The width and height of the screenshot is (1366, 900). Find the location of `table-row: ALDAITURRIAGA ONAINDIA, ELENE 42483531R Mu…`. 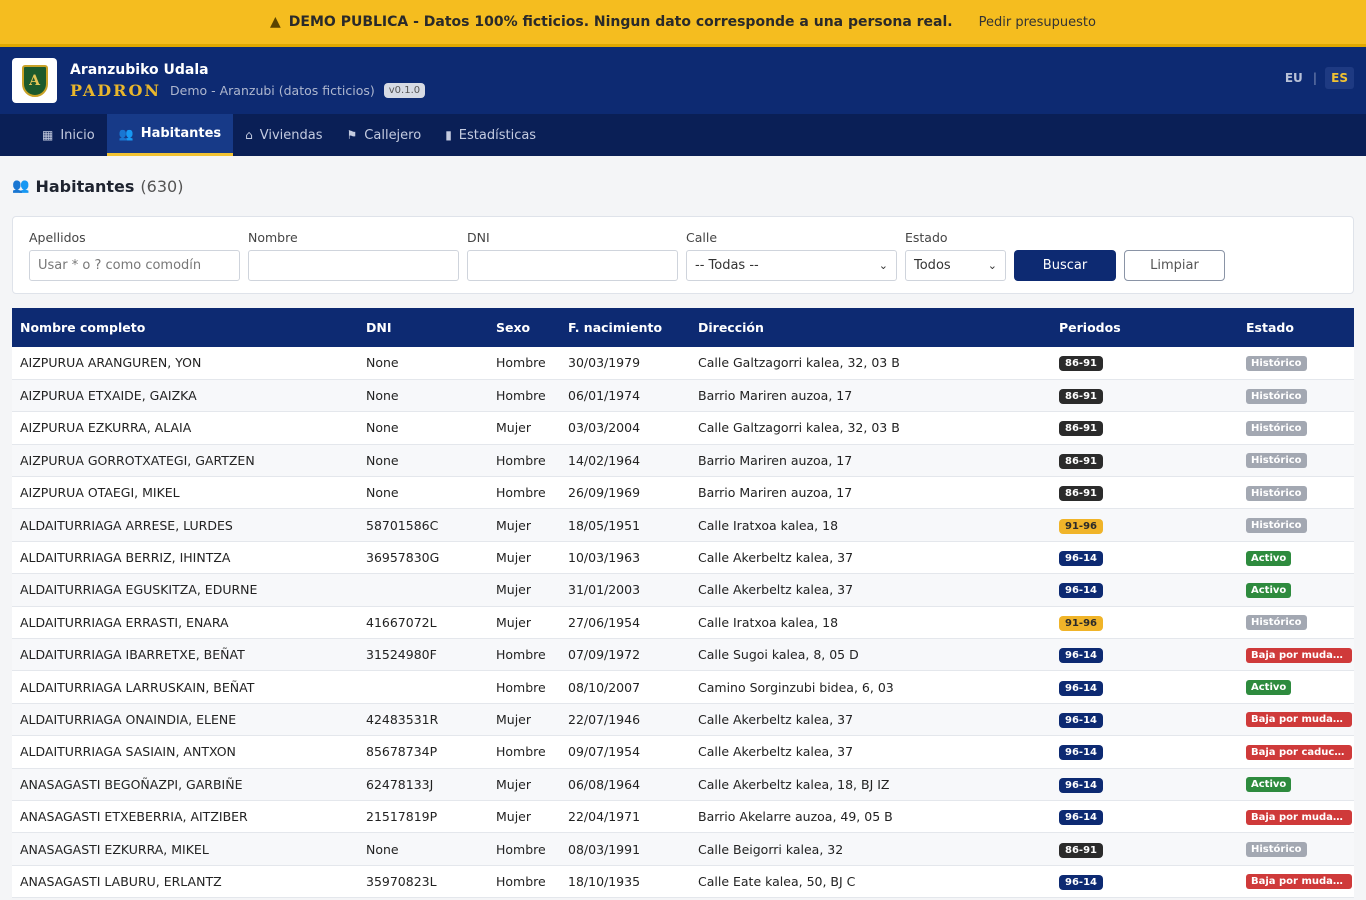

table-row: ALDAITURRIAGA ONAINDIA, ELENE 42483531R Mu… is located at coordinates (683, 719).